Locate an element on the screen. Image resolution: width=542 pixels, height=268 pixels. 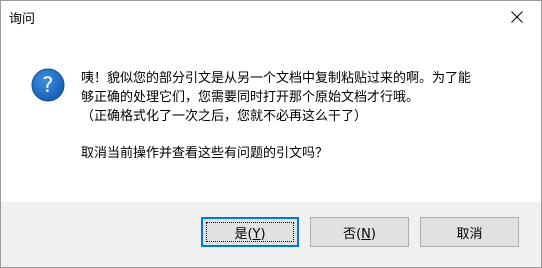
message-line-1: 咦！貌似您的部分引文是从另一个文档中复制粘贴过来的啊。为了能 is located at coordinates (276, 78).